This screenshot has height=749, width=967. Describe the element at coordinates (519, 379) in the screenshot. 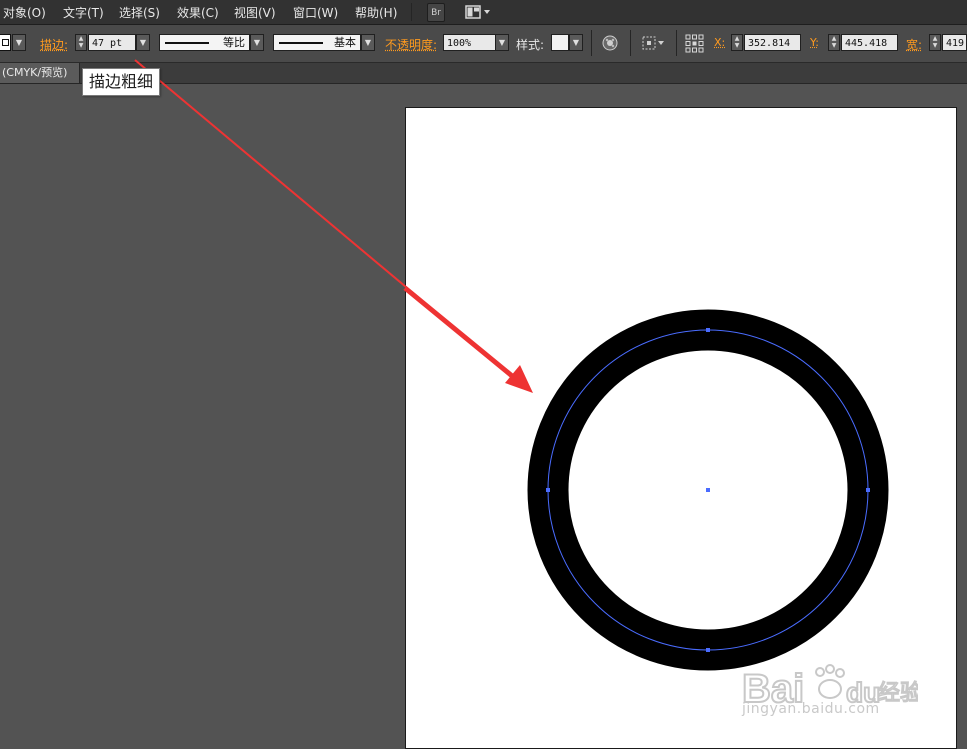

I see `annotation-arrow-head` at that location.